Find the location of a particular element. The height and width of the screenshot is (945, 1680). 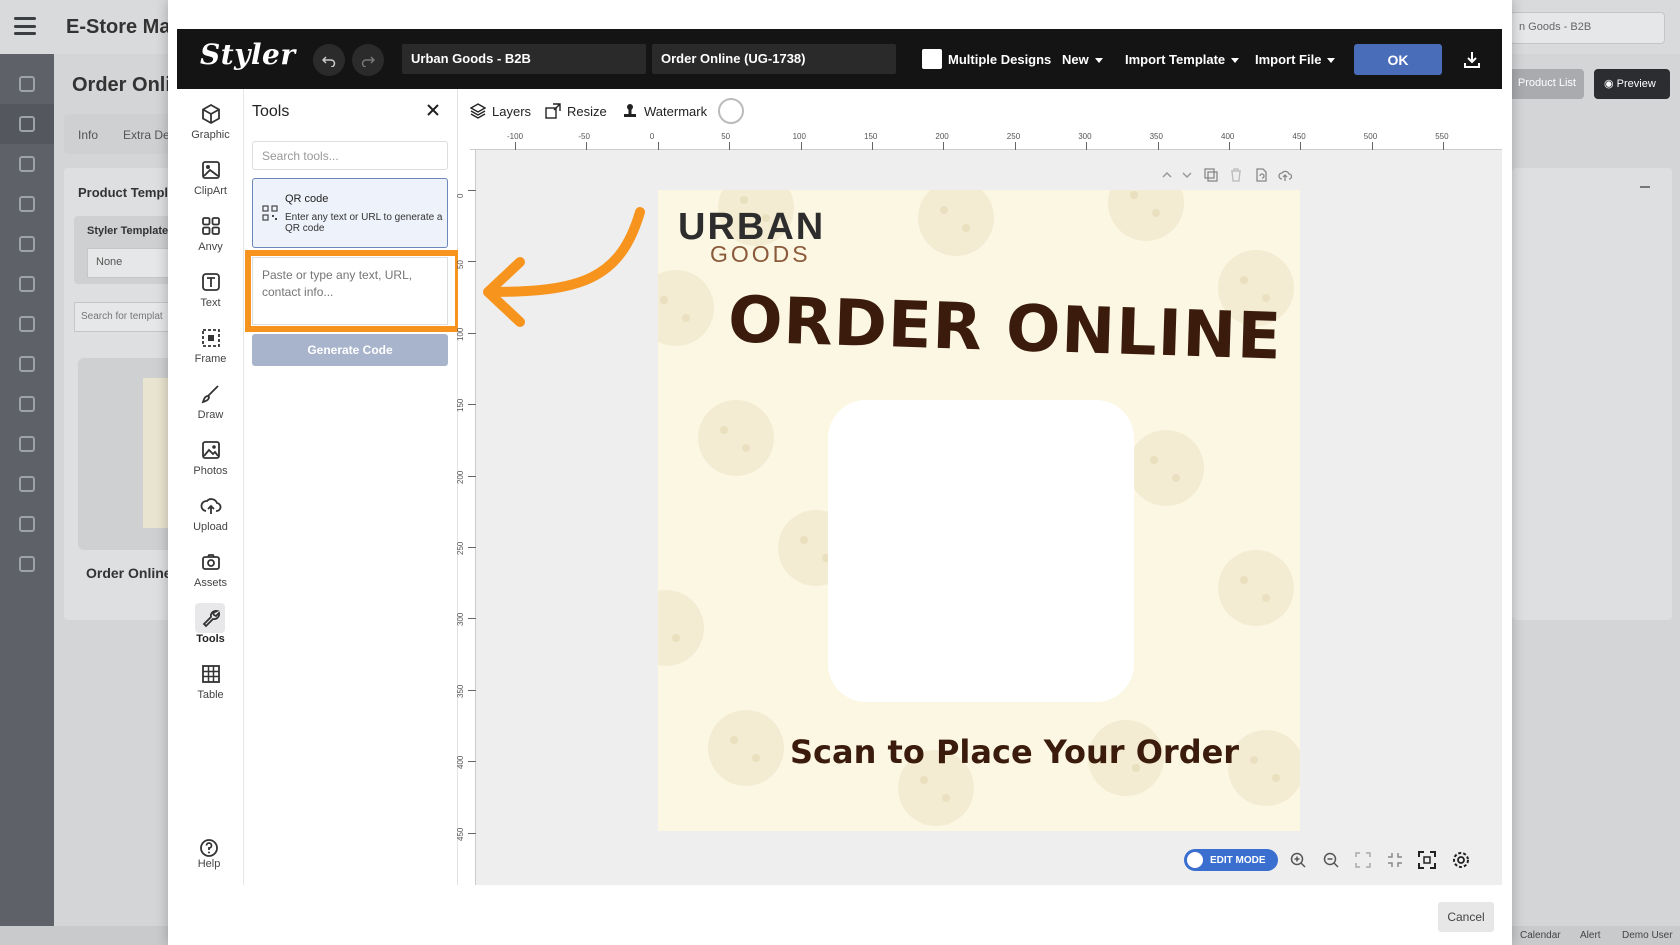

minus-icon is located at coordinates (1645, 187).